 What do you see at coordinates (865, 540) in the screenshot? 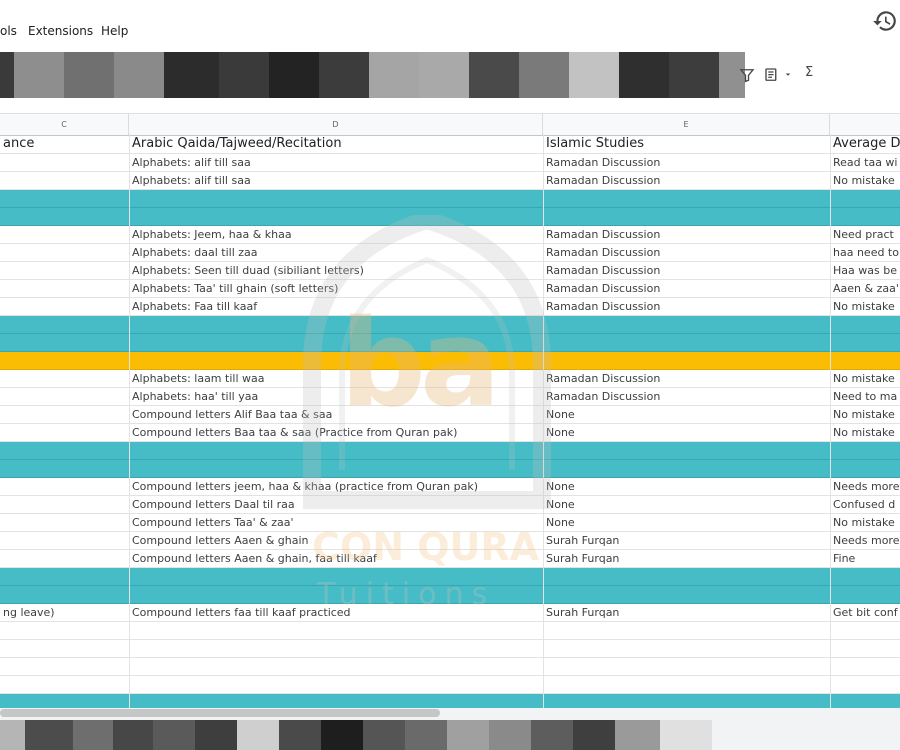
I see `table-cell: Needs more` at bounding box center [865, 540].